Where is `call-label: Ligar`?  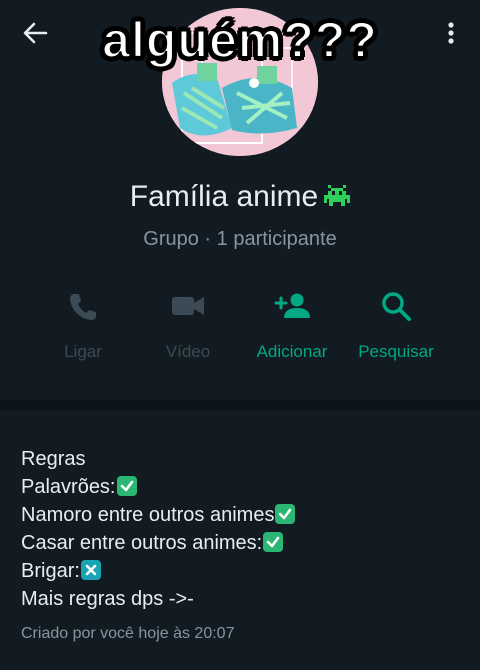 call-label: Ligar is located at coordinates (83, 351).